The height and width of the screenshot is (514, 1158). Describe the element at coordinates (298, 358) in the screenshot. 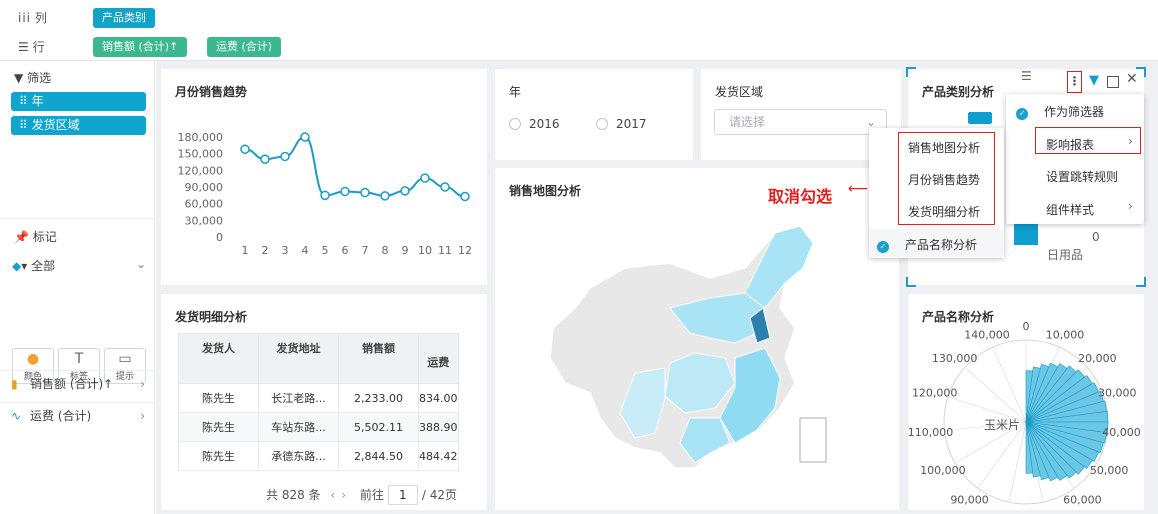

I see `column-header: 发货地址` at that location.